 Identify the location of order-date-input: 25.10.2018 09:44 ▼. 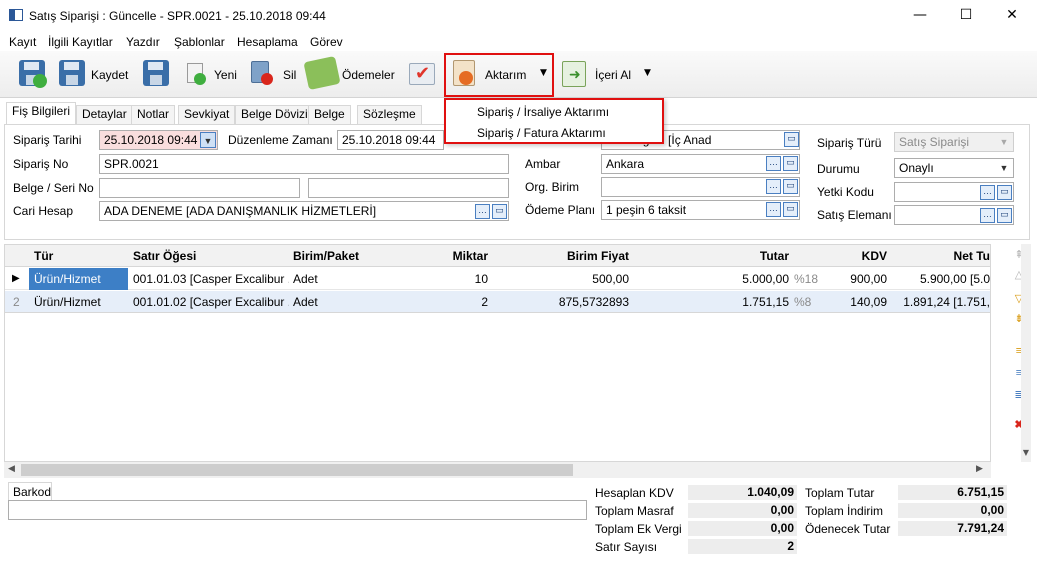
(158, 140).